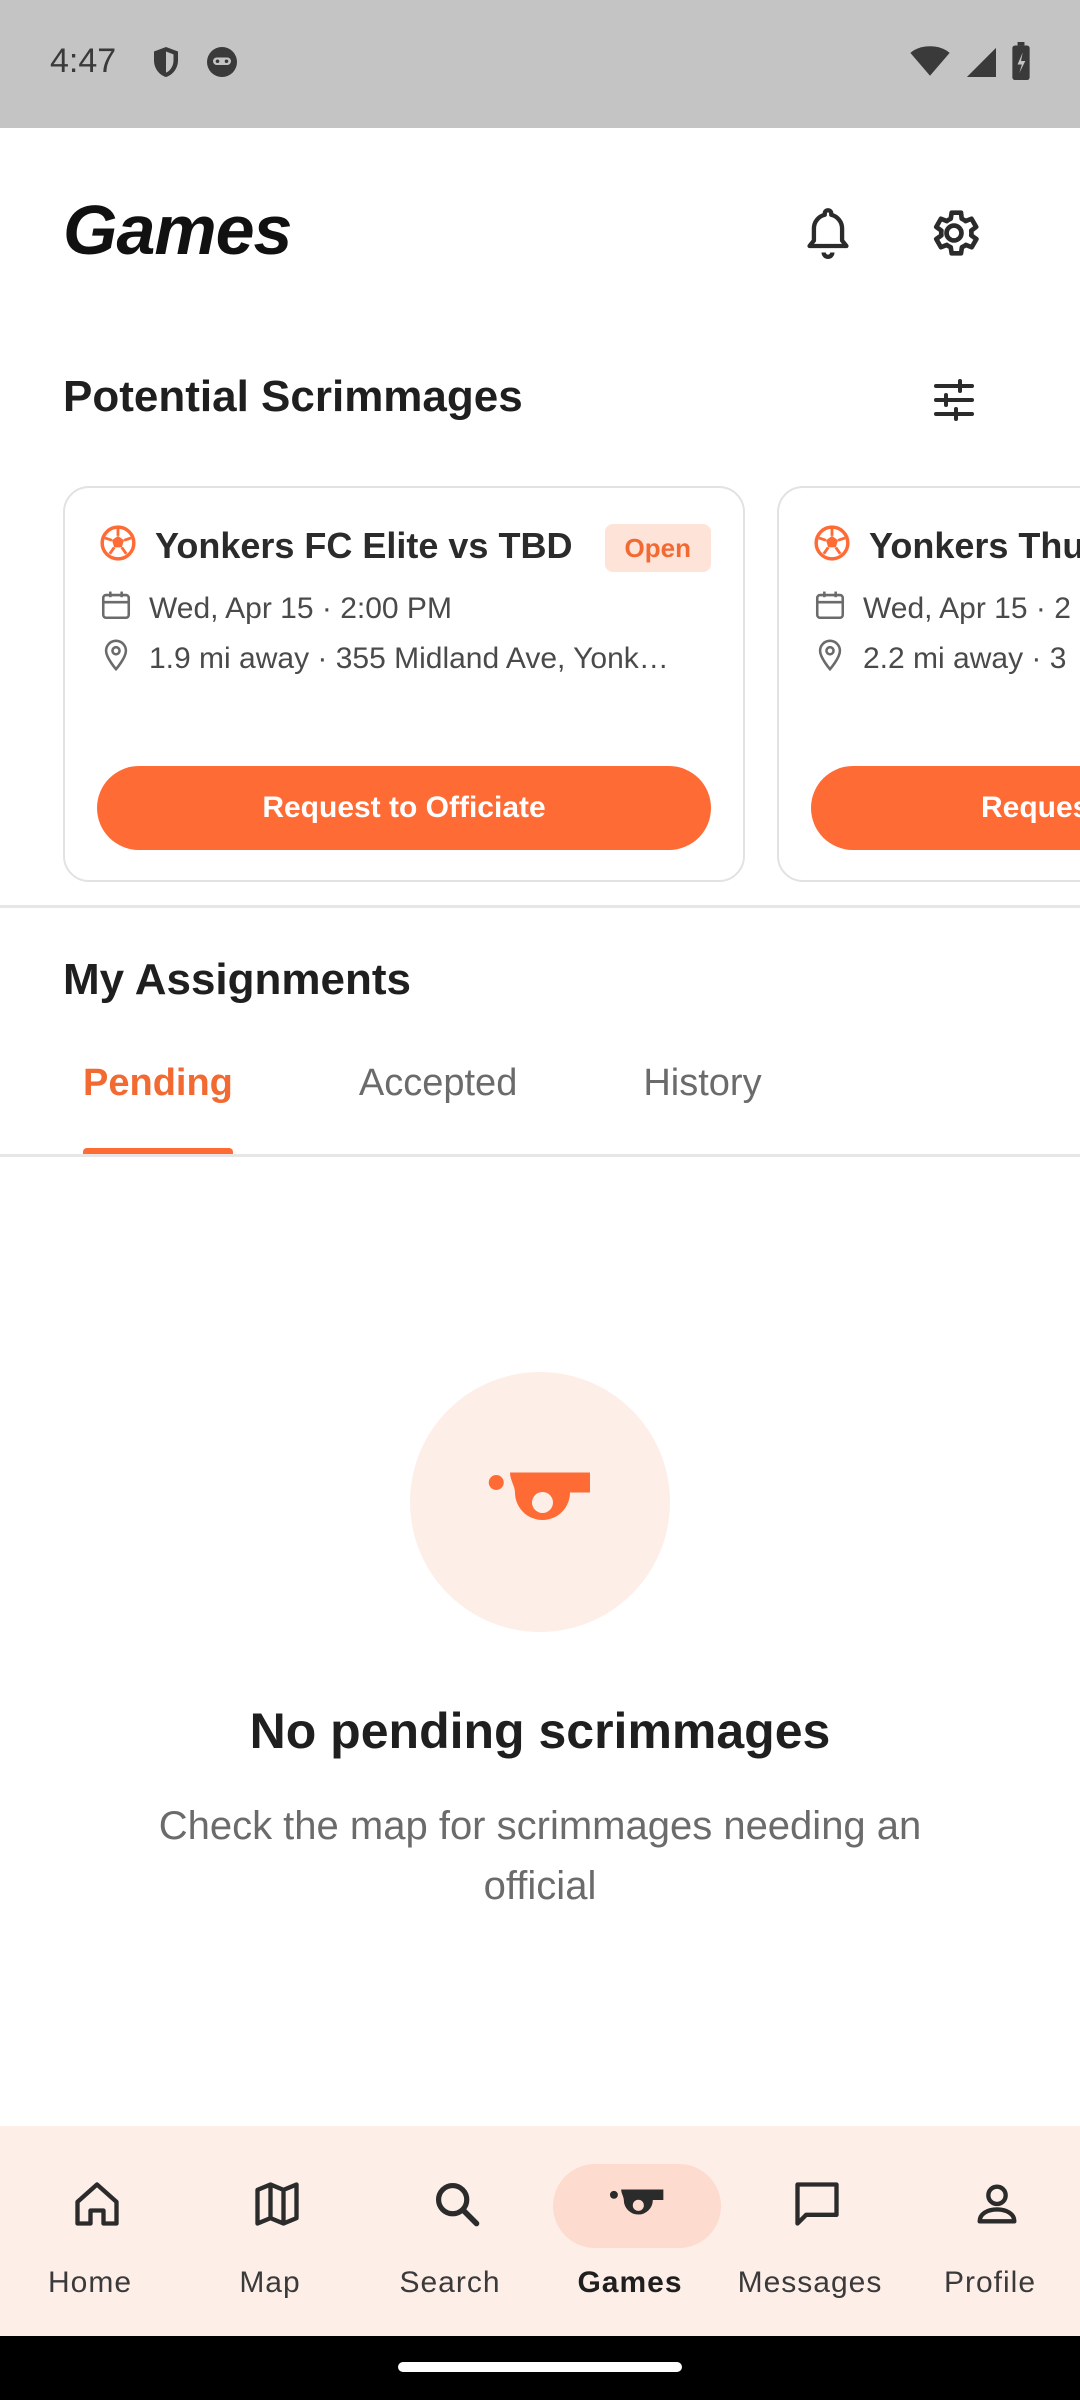  I want to click on cellular-icon, so click(980, 63).